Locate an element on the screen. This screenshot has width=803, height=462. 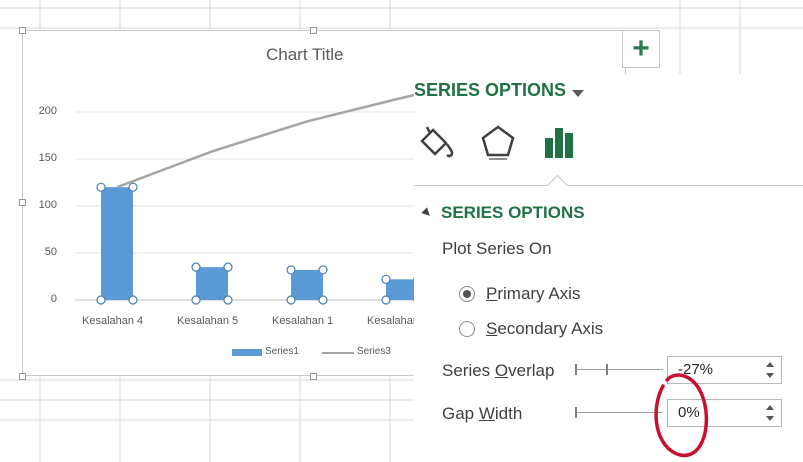
active-tab-indicator is located at coordinates (557, 185).